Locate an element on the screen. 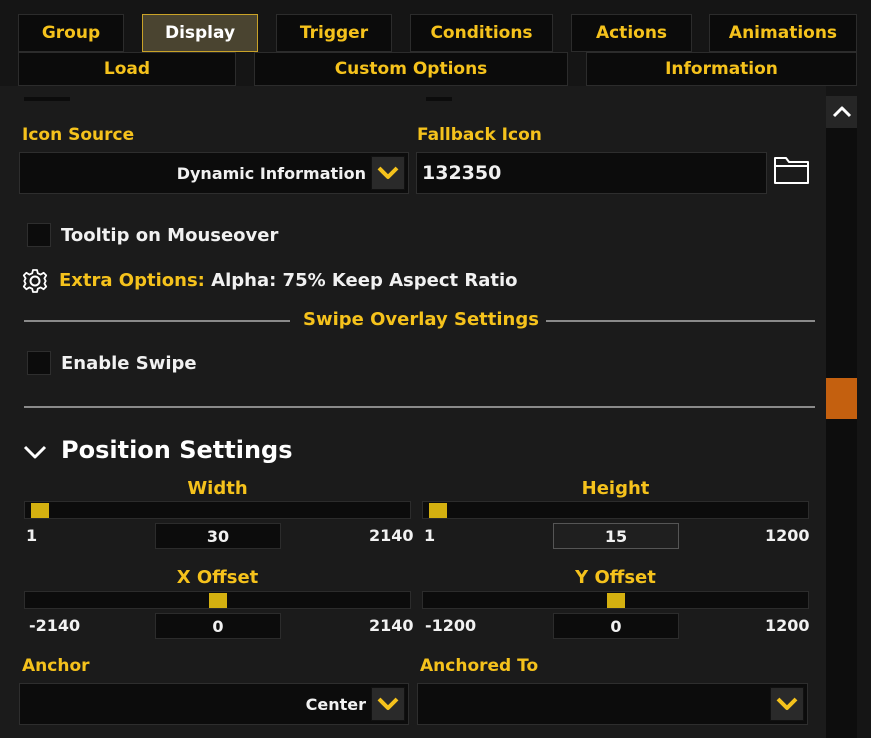 The height and width of the screenshot is (738, 871). tab-label: Load is located at coordinates (127, 69).